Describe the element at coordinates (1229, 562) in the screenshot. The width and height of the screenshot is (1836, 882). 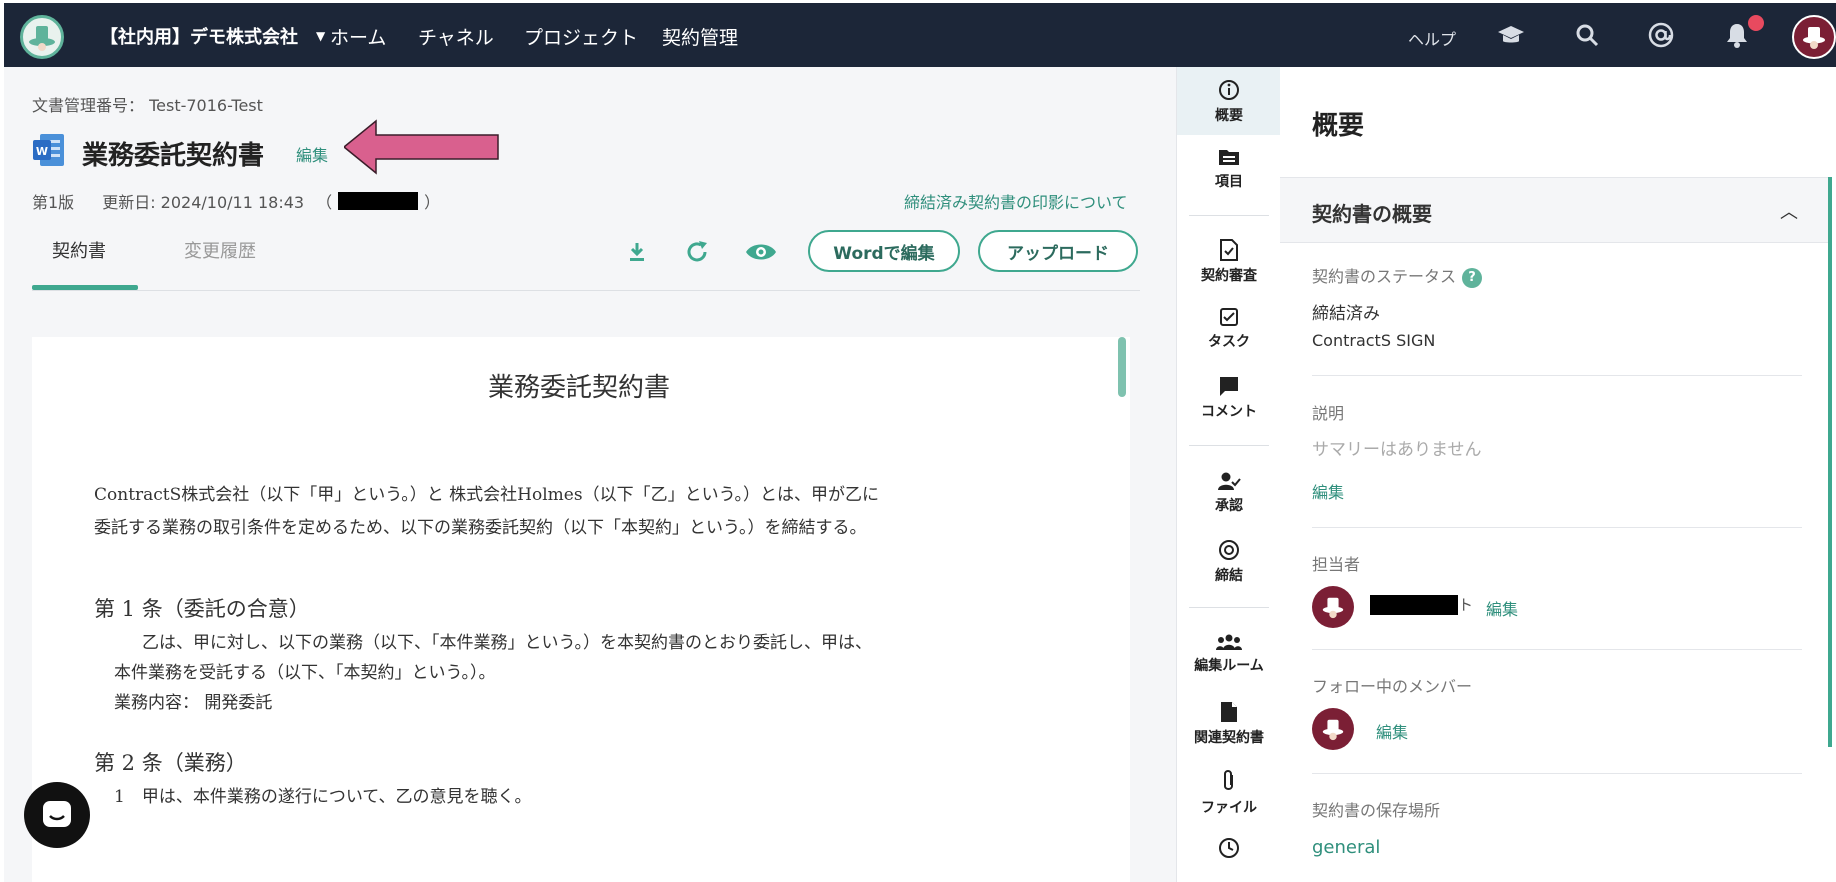
I see `strip-conclusion: 締結` at that location.